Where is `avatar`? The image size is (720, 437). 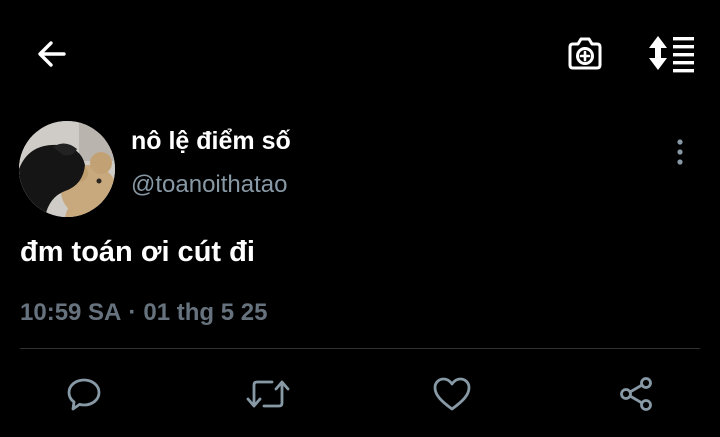
avatar is located at coordinates (67, 169).